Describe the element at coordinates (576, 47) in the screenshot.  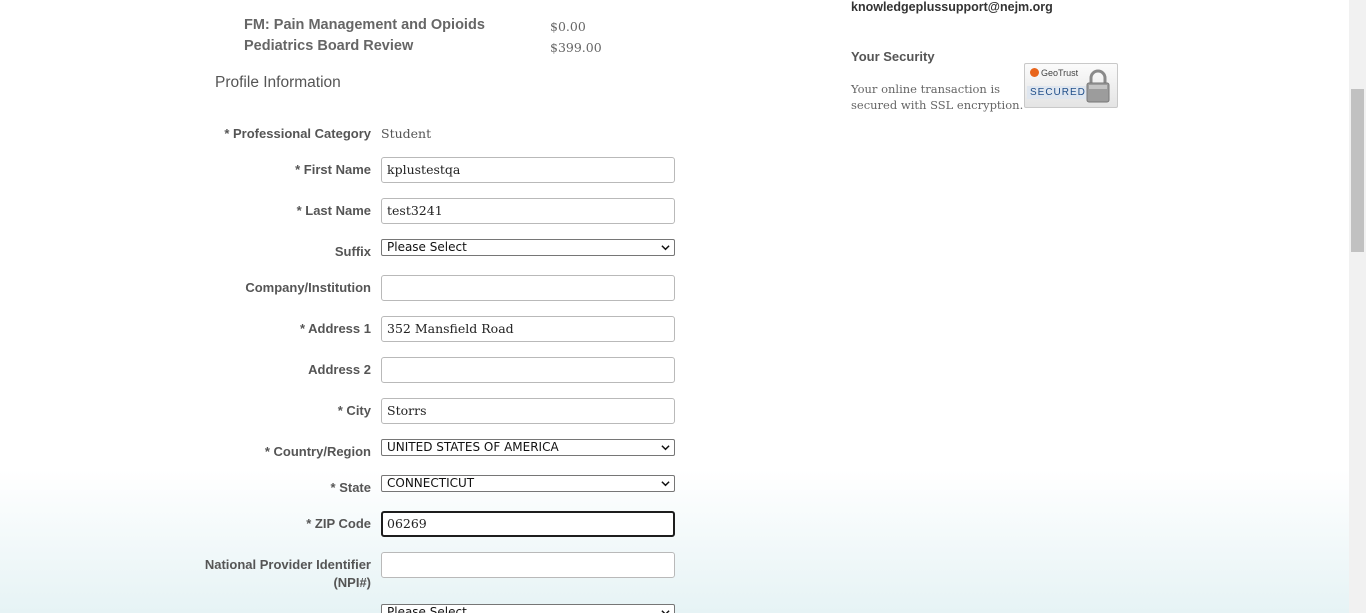
I see `cart-item-price: $399.00` at that location.